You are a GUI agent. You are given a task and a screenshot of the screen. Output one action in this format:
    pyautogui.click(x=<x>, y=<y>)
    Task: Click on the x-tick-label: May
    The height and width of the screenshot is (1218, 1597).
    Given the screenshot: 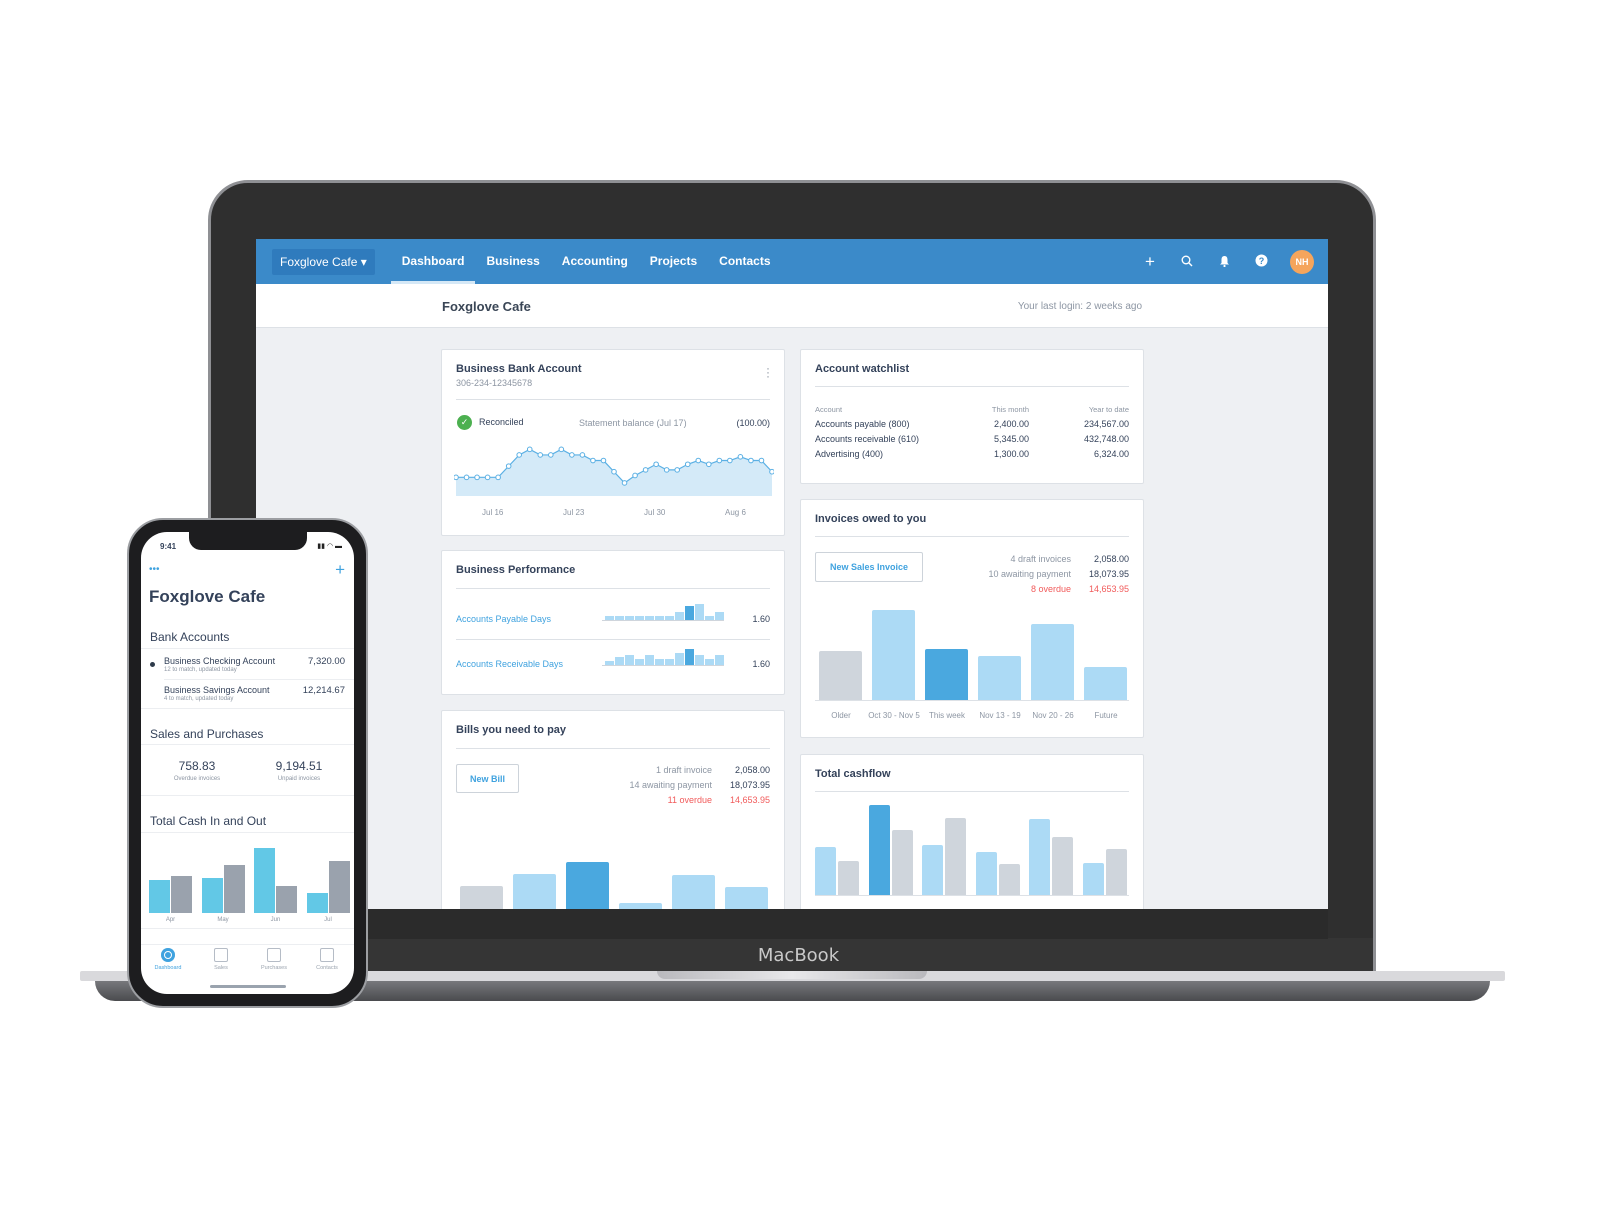 What is the action you would take?
    pyautogui.click(x=223, y=920)
    